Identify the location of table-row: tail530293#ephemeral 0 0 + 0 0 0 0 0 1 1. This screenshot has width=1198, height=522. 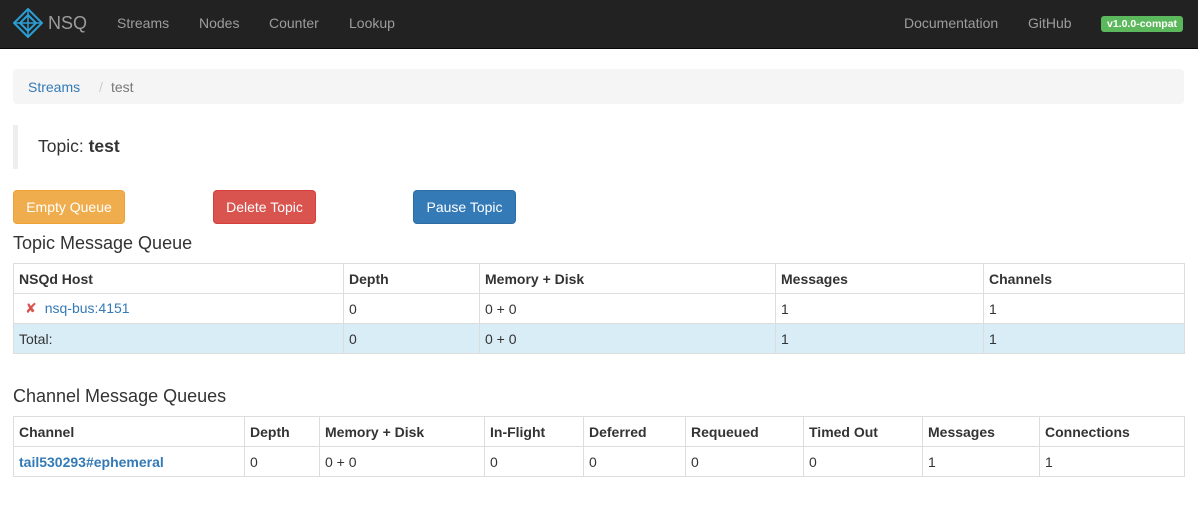
(599, 461).